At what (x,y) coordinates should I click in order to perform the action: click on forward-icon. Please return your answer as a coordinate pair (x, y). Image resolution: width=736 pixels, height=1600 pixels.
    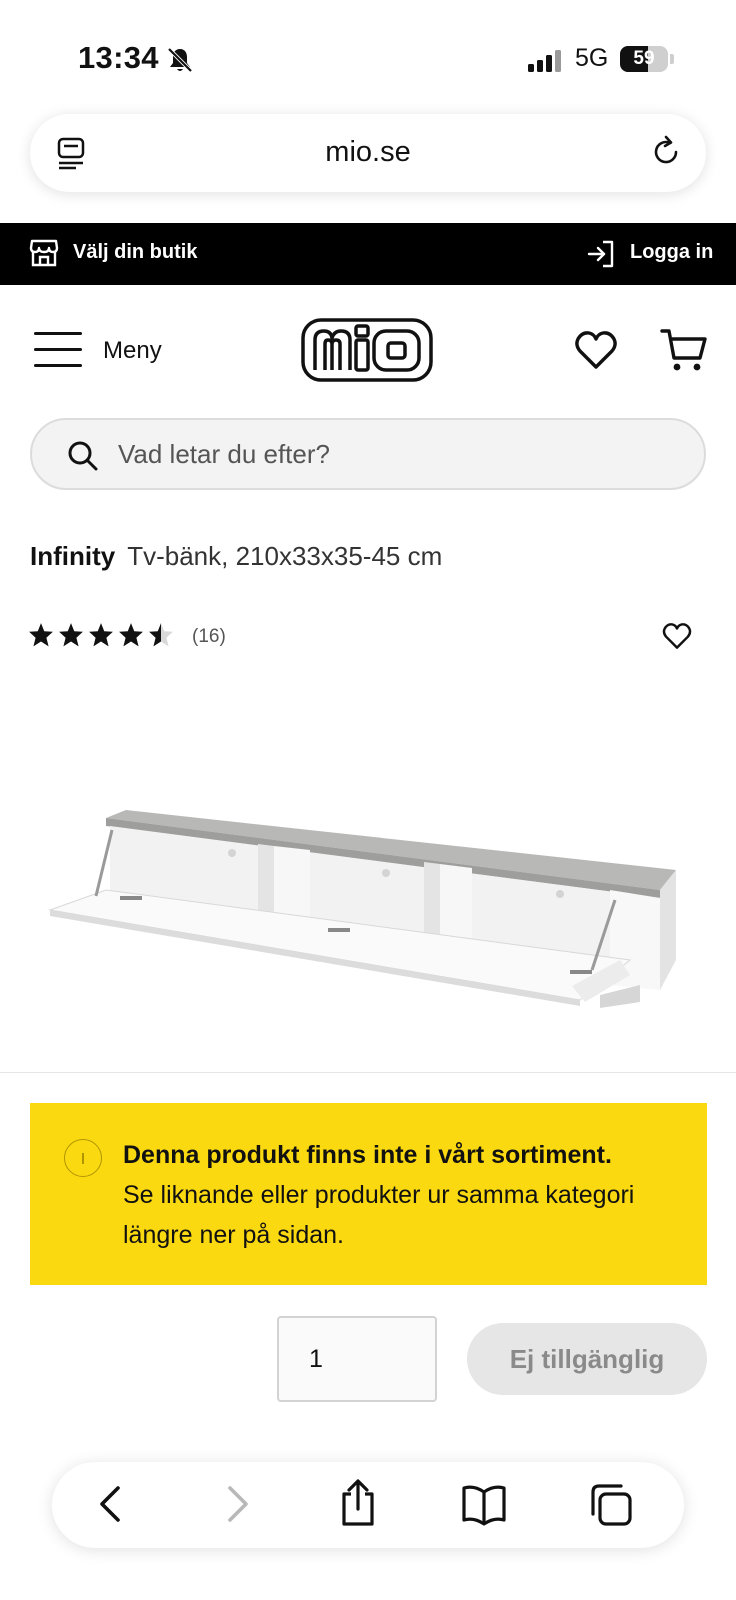
    Looking at the image, I should click on (238, 1504).